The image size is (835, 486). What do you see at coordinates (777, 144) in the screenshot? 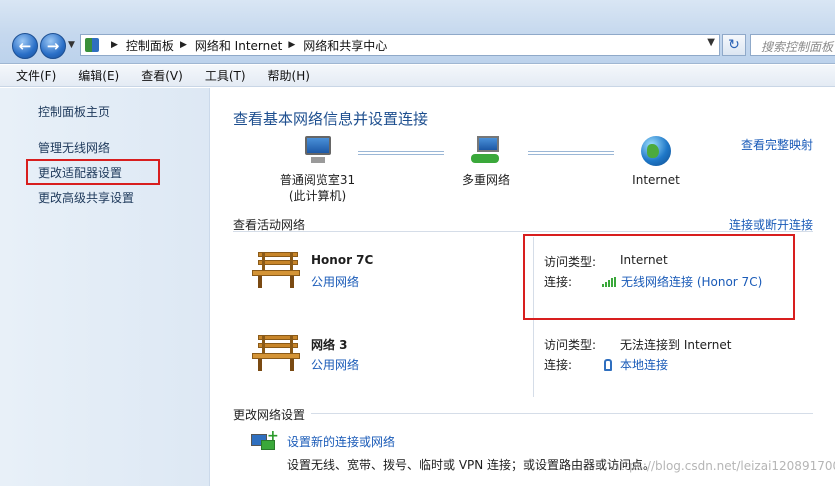
I see `see-full-map-link: 查看完整映射` at bounding box center [777, 144].